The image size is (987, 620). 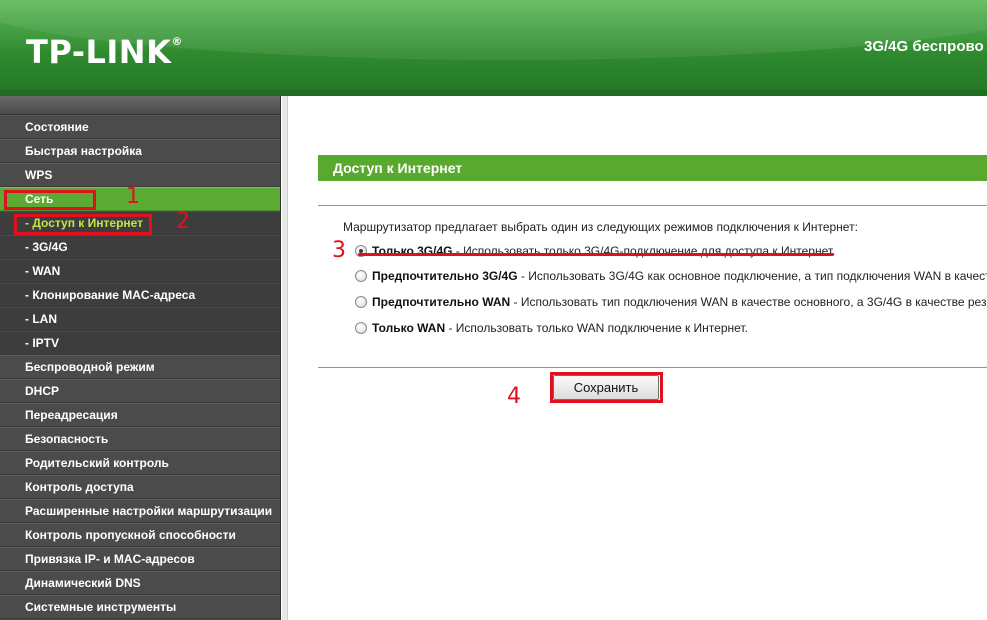 What do you see at coordinates (652, 367) in the screenshot?
I see `divider-bottom` at bounding box center [652, 367].